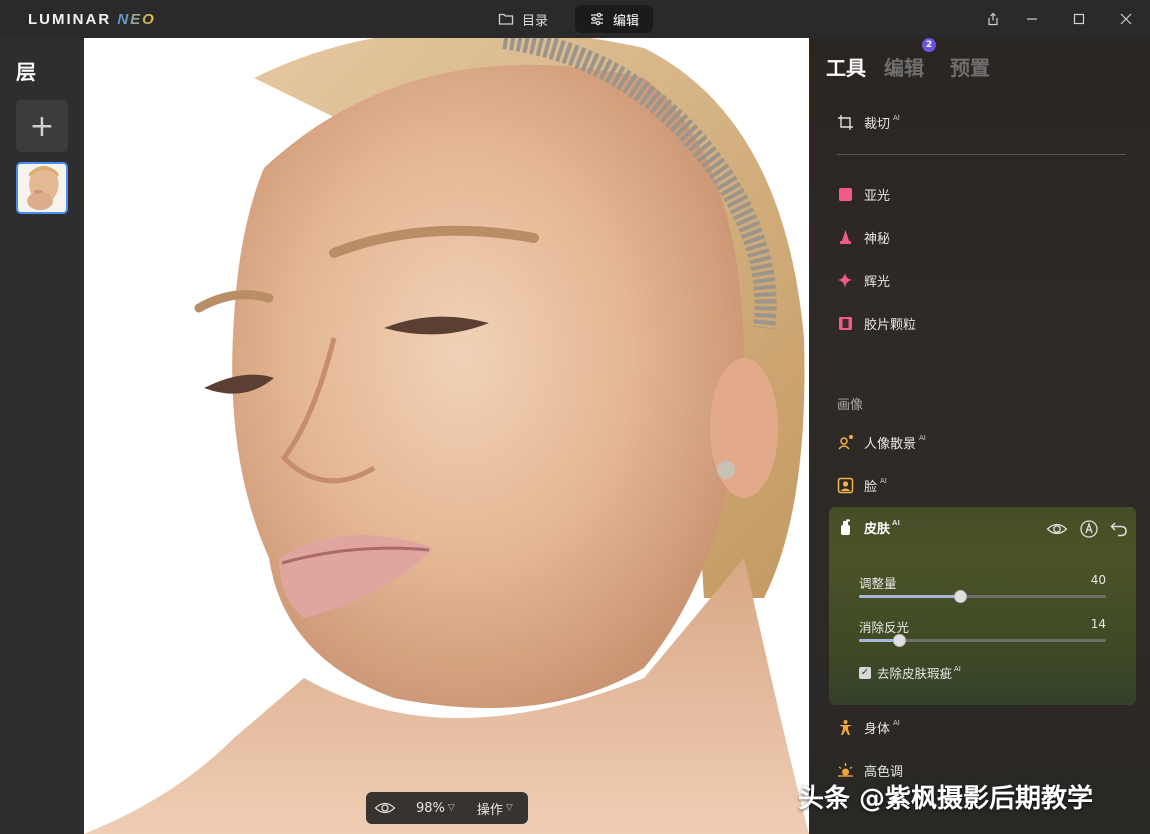 This screenshot has height=834, width=1150. Describe the element at coordinates (877, 729) in the screenshot. I see `tool-body-label: 身体` at that location.